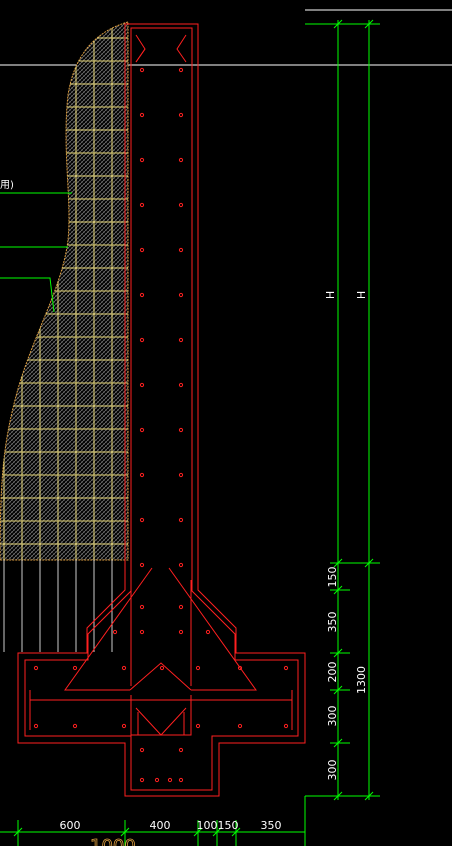 This screenshot has height=846, width=452. Describe the element at coordinates (113, 841) in the screenshot. I see `bottom-partial-label: 1000` at that location.